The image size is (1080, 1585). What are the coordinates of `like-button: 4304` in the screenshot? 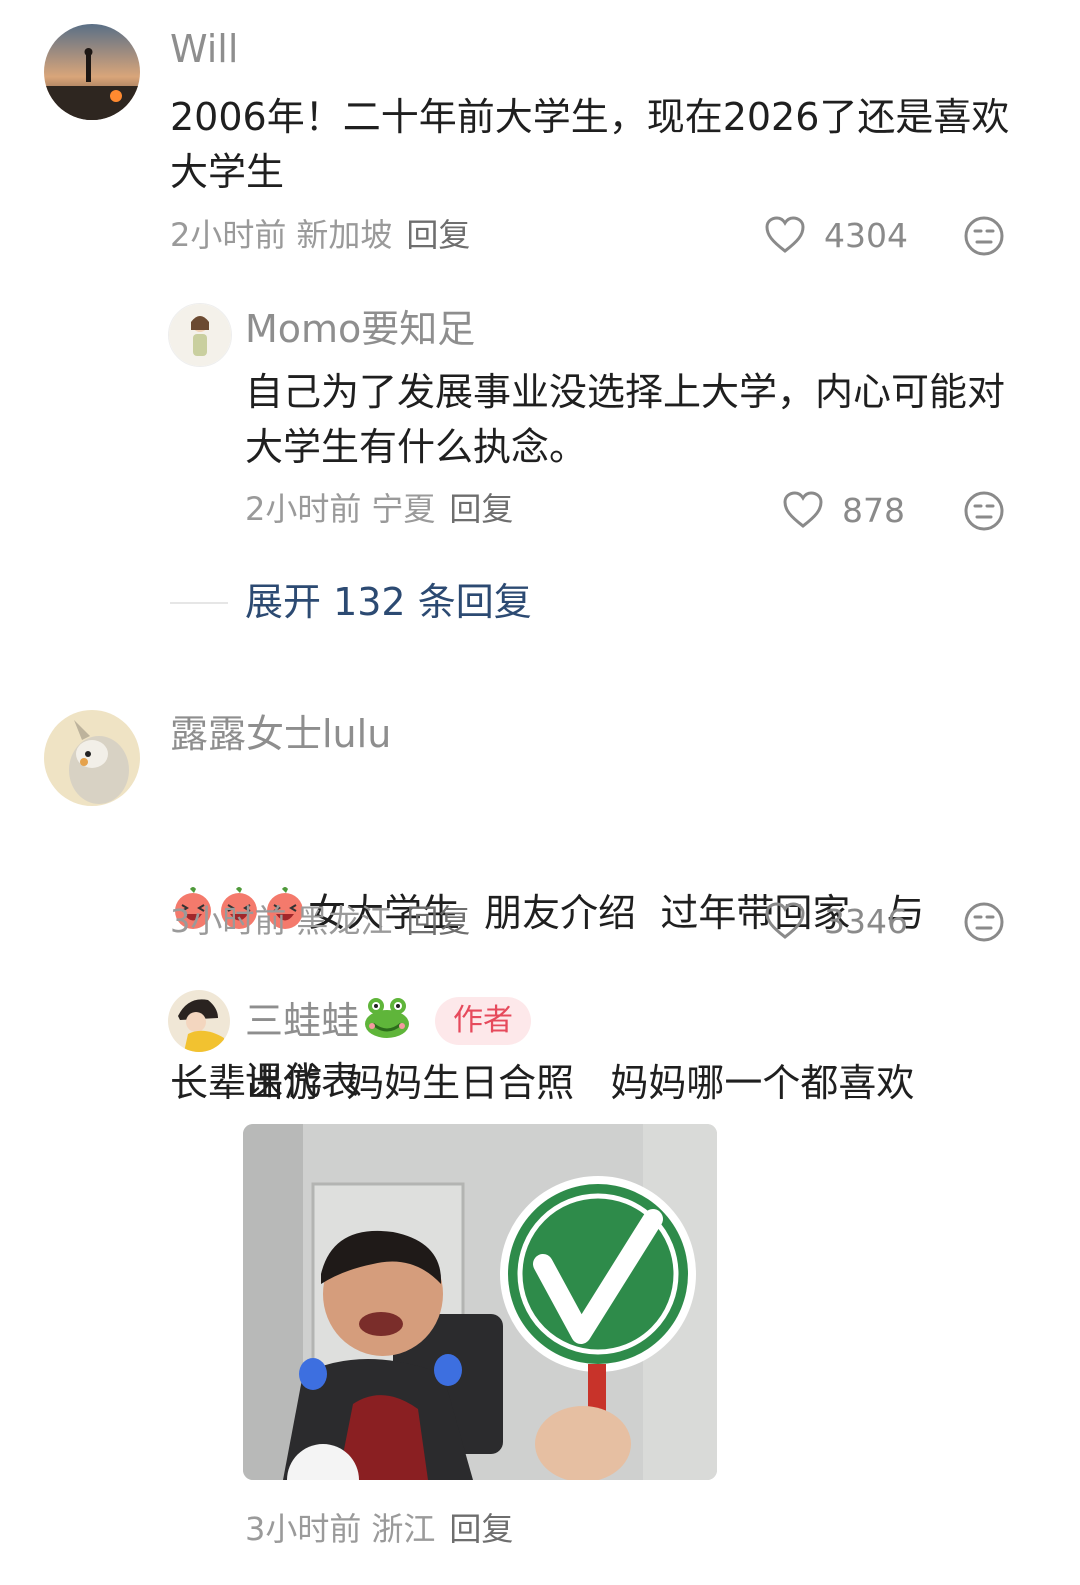 It's located at (836, 235).